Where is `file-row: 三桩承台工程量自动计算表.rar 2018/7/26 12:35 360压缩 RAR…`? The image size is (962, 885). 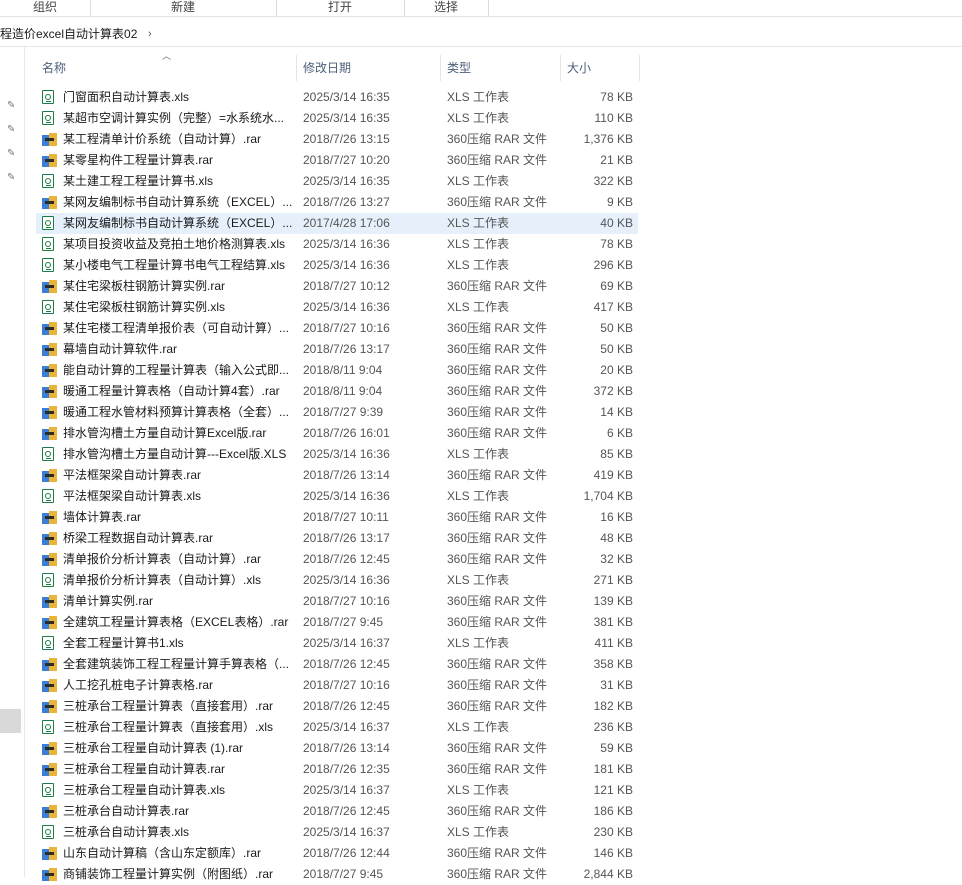 file-row: 三桩承台工程量自动计算表.rar 2018/7/26 12:35 360压缩 RAR… is located at coordinates (337, 769).